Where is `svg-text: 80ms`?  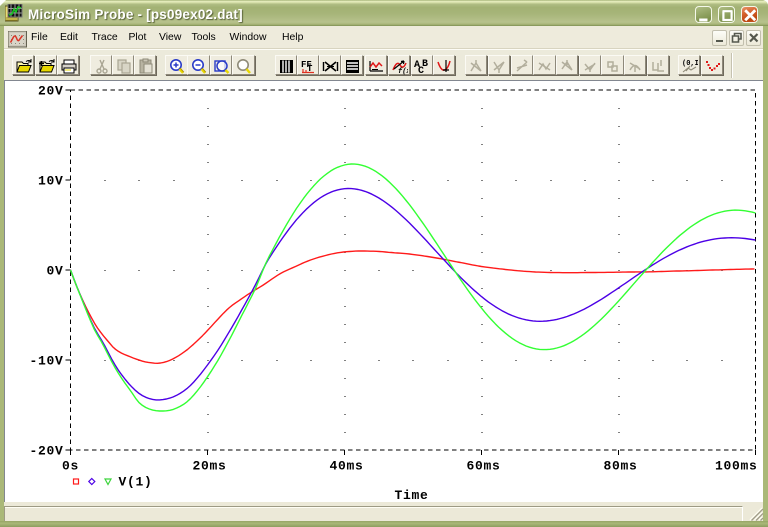
svg-text: 80ms is located at coordinates (620, 466).